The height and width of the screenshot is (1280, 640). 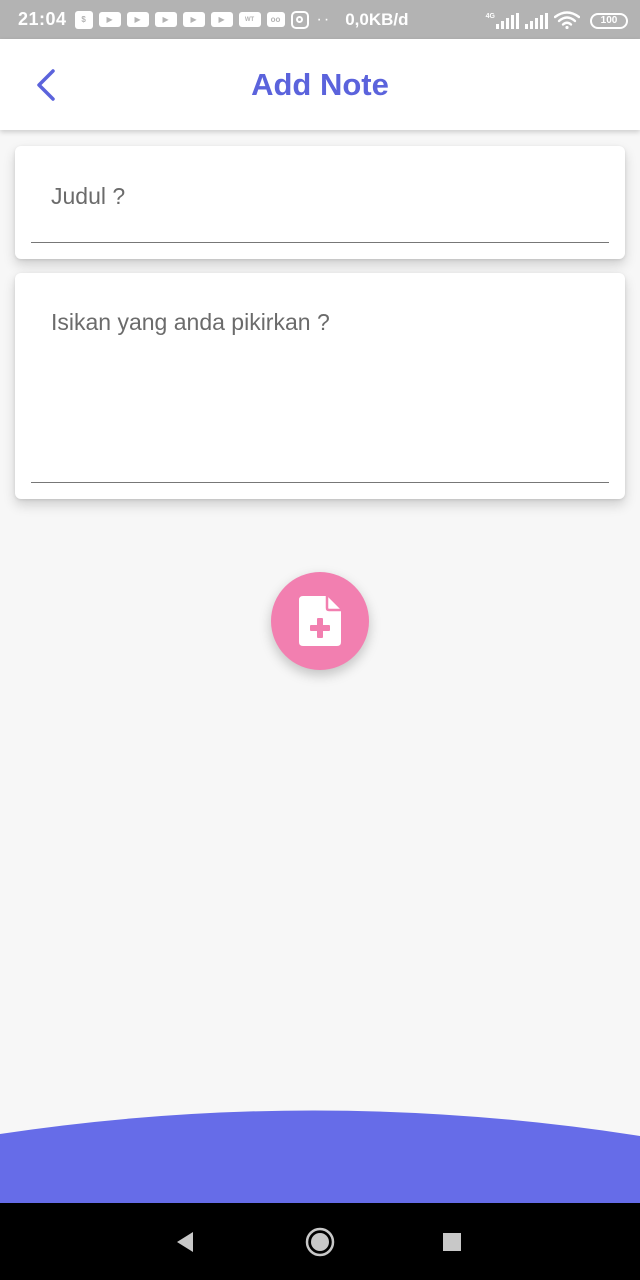 I want to click on circle-home-icon, so click(x=320, y=1242).